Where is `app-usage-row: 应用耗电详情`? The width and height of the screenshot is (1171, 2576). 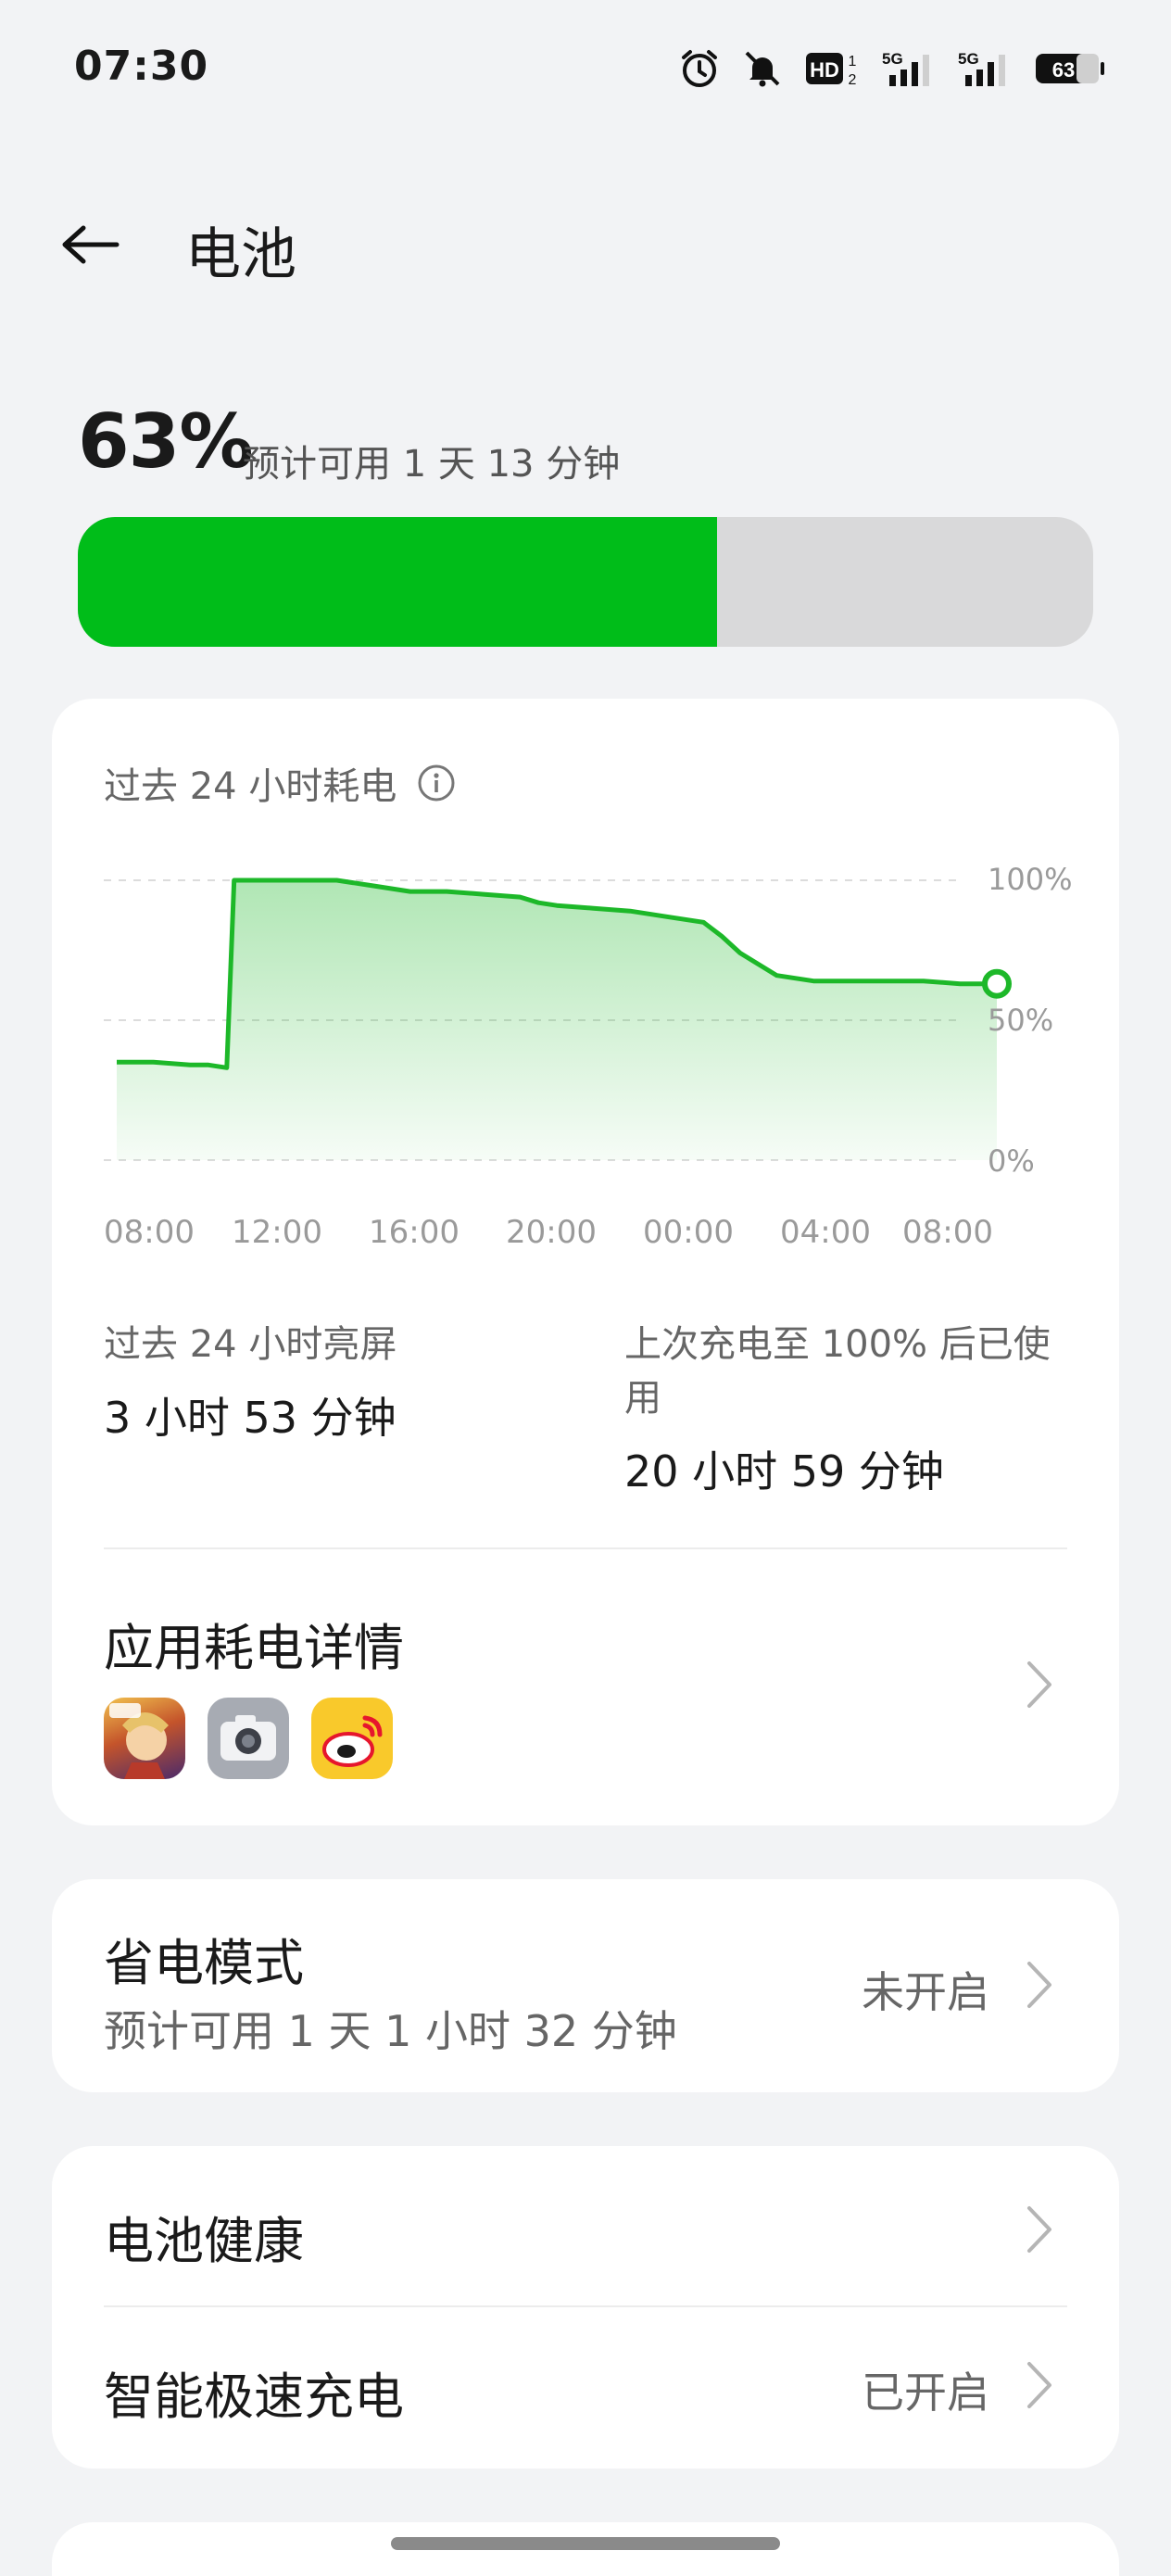
app-usage-row: 应用耗电详情 is located at coordinates (585, 1687).